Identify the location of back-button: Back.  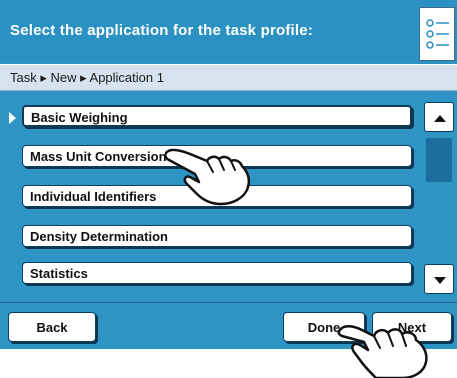
(52, 327).